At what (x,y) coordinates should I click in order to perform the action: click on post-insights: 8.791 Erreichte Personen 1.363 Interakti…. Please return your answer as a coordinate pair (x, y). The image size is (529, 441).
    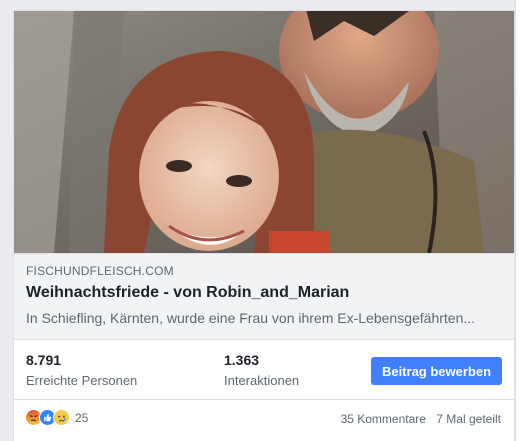
    Looking at the image, I should click on (264, 370).